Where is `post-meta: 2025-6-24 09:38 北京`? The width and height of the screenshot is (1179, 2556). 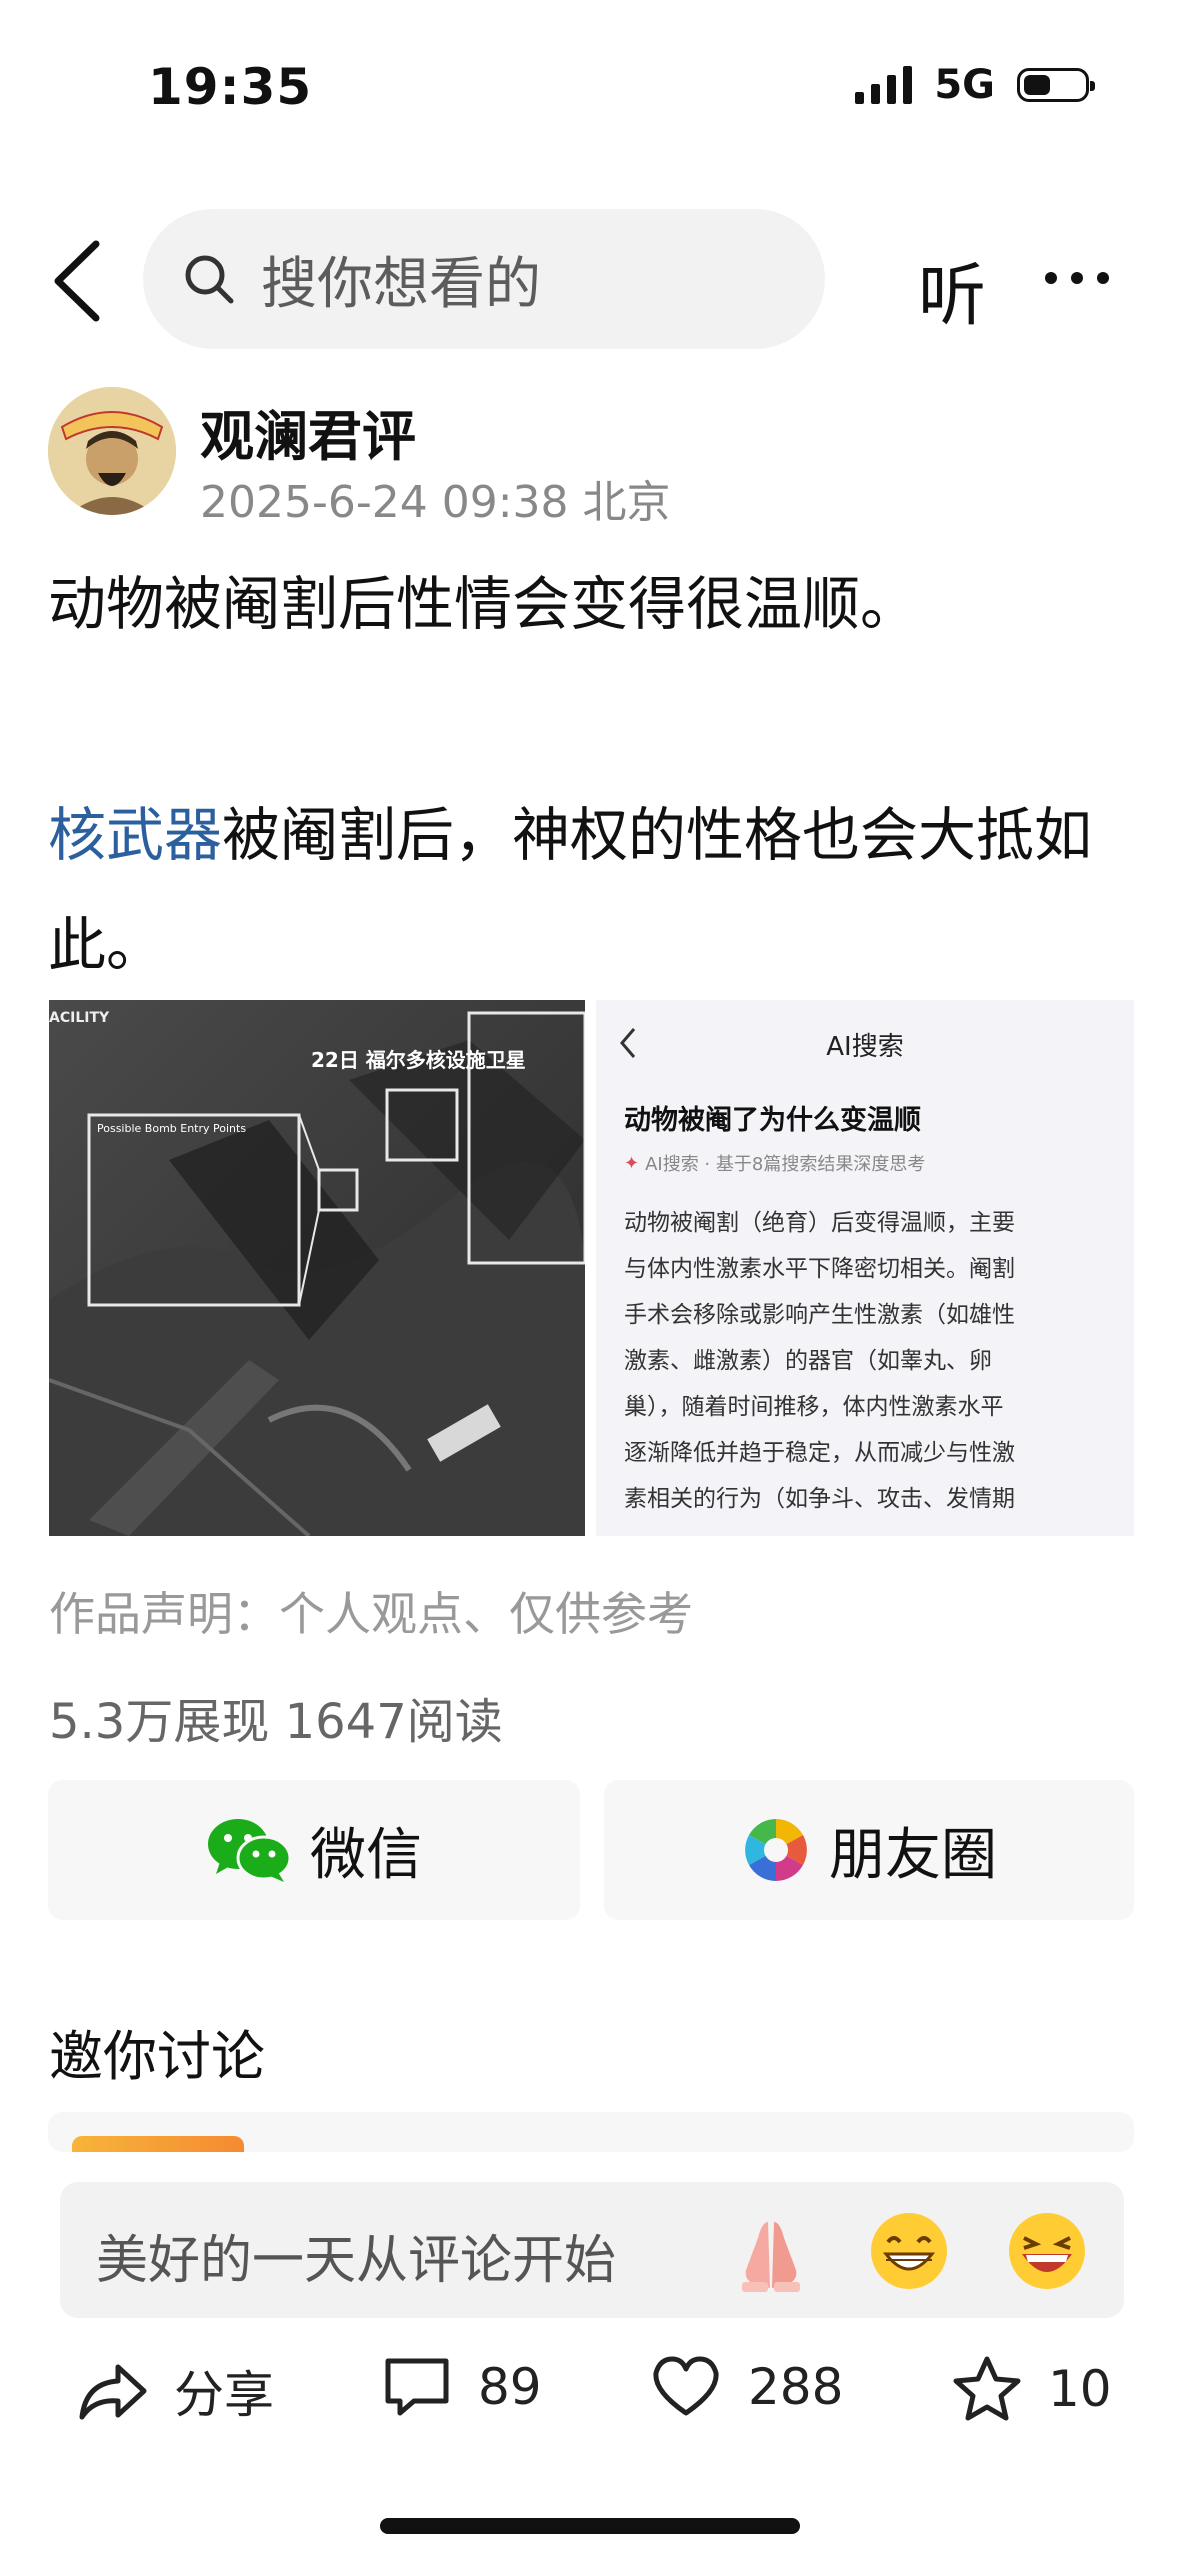 post-meta: 2025-6-24 09:38 北京 is located at coordinates (435, 502).